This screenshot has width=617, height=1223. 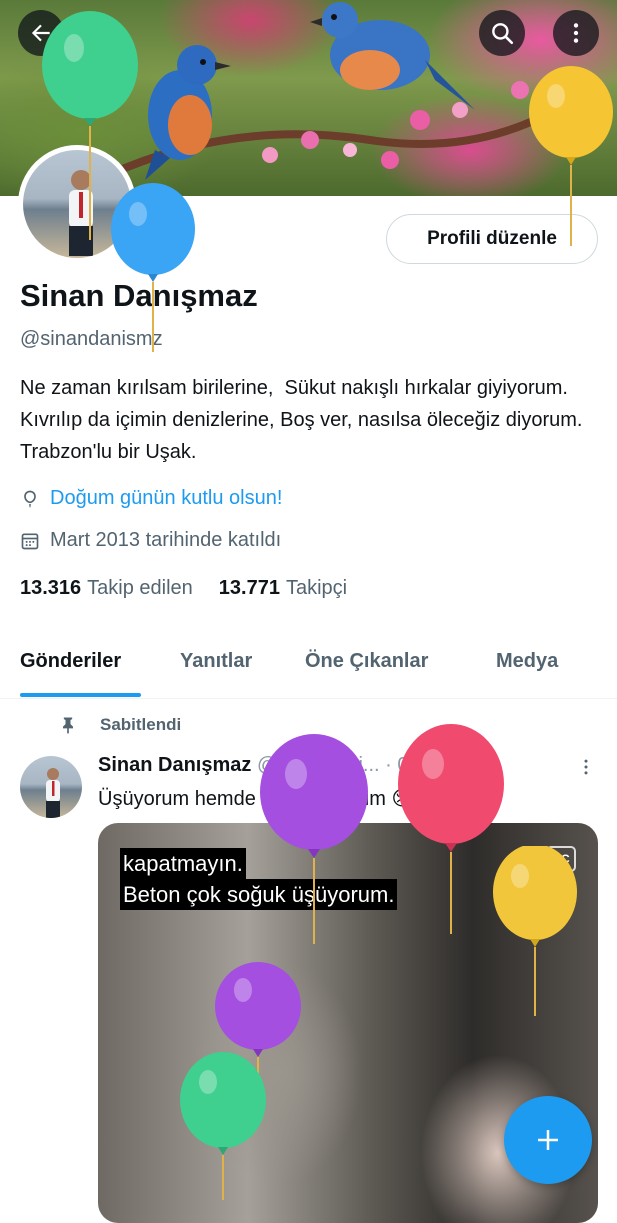 I want to click on avatar-person-illustration, so click(x=81, y=213).